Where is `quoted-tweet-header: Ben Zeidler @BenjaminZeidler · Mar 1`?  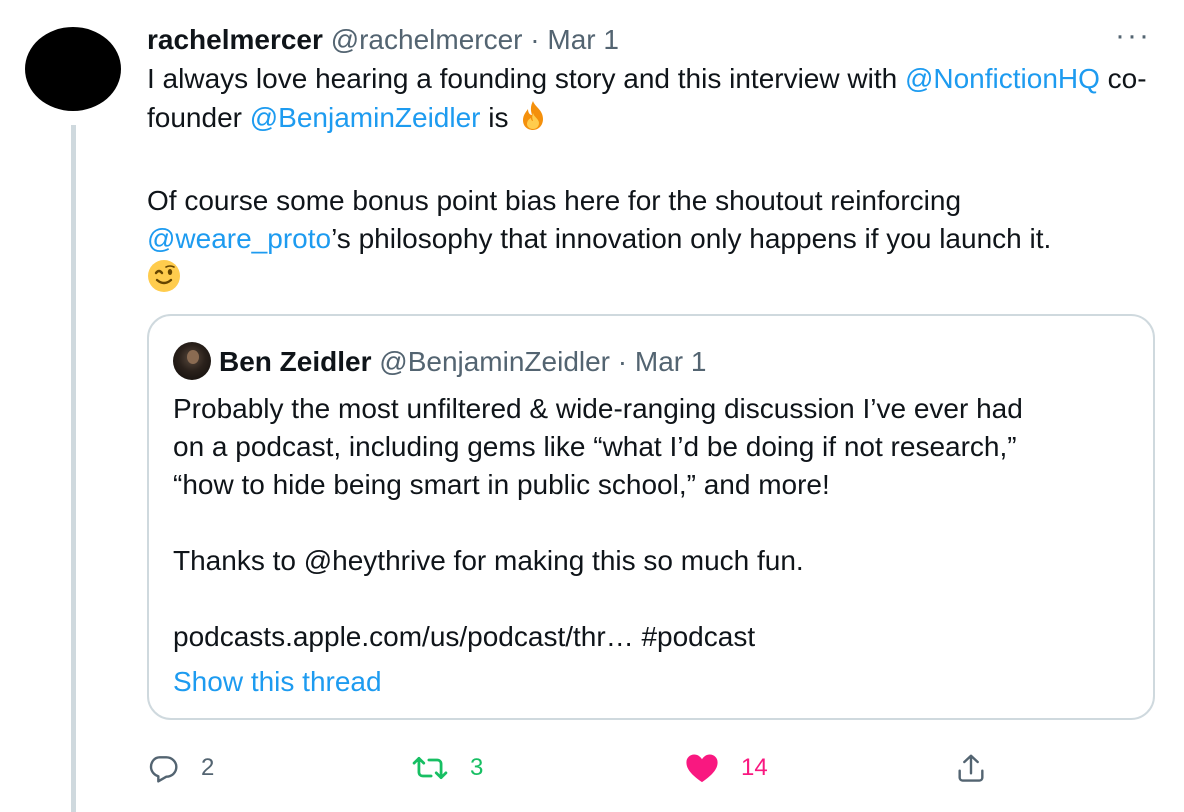
quoted-tweet-header: Ben Zeidler @BenjaminZeidler · Mar 1 is located at coordinates (439, 361).